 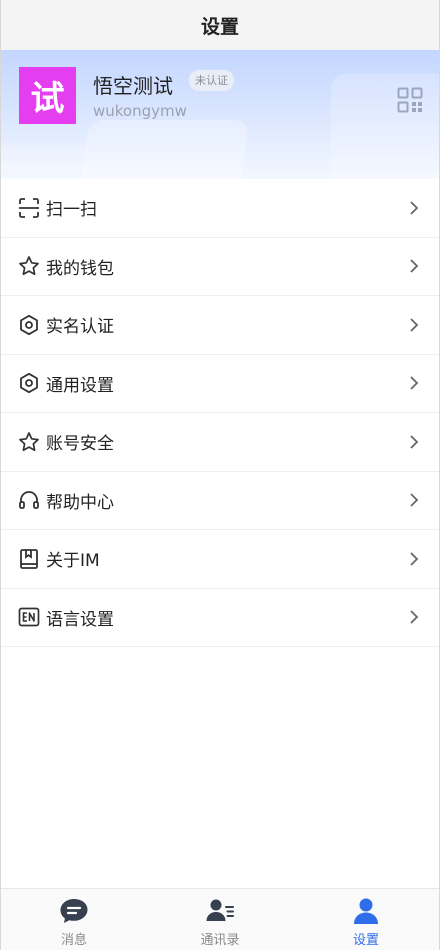 I want to click on menu-item-label: 实名认证, so click(x=80, y=327).